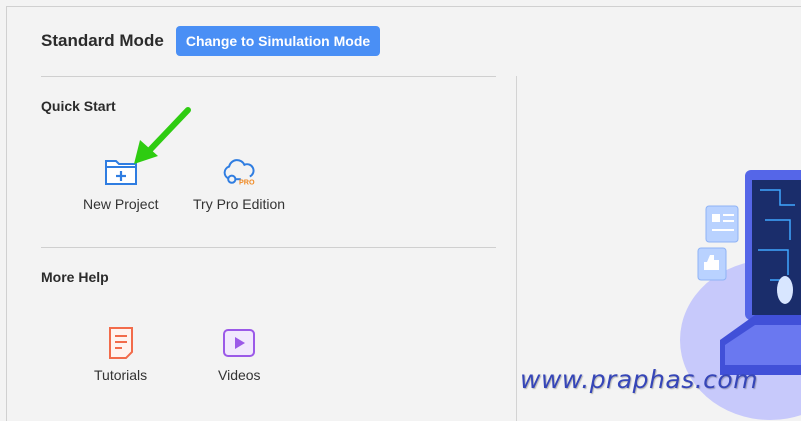 Image resolution: width=801 pixels, height=421 pixels. Describe the element at coordinates (639, 379) in the screenshot. I see `watermark-text: www.praphas.com` at that location.